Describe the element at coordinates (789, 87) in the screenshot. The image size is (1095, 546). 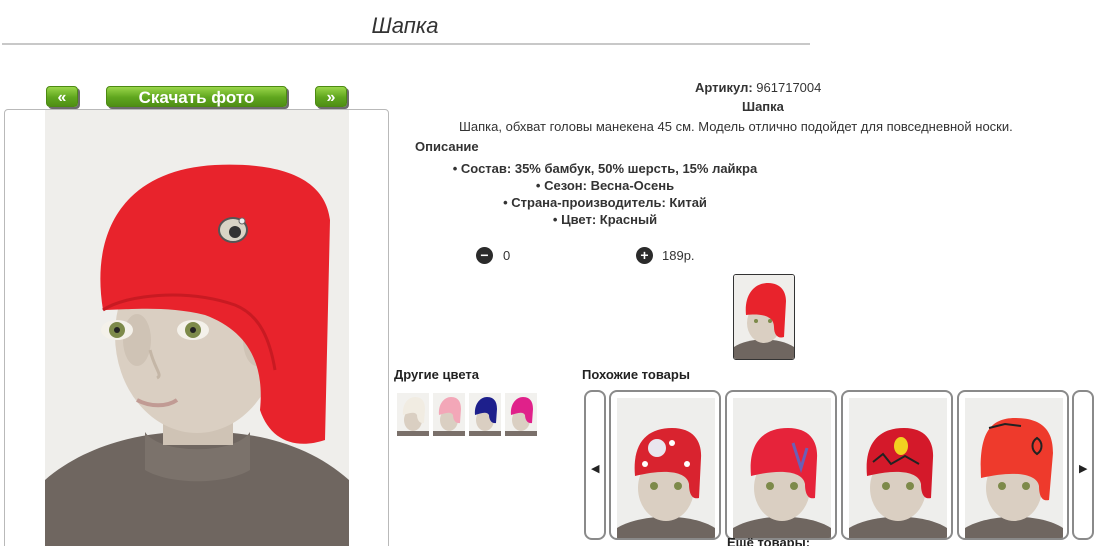
I see `article-value: 961717004` at that location.